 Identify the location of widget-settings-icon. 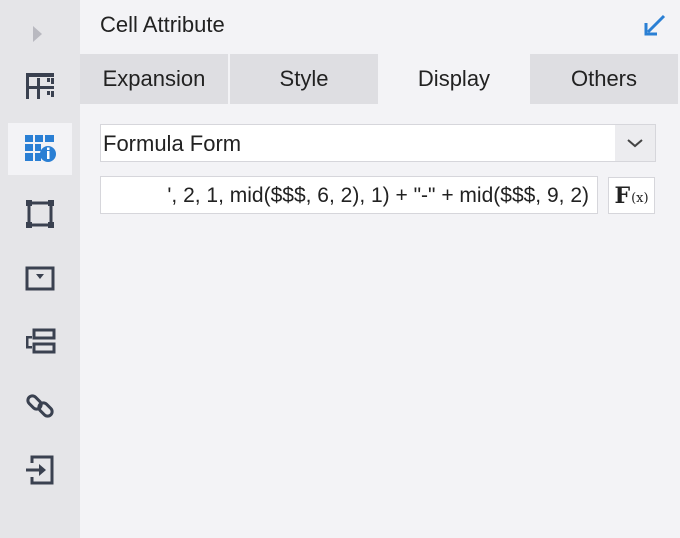
(40, 278).